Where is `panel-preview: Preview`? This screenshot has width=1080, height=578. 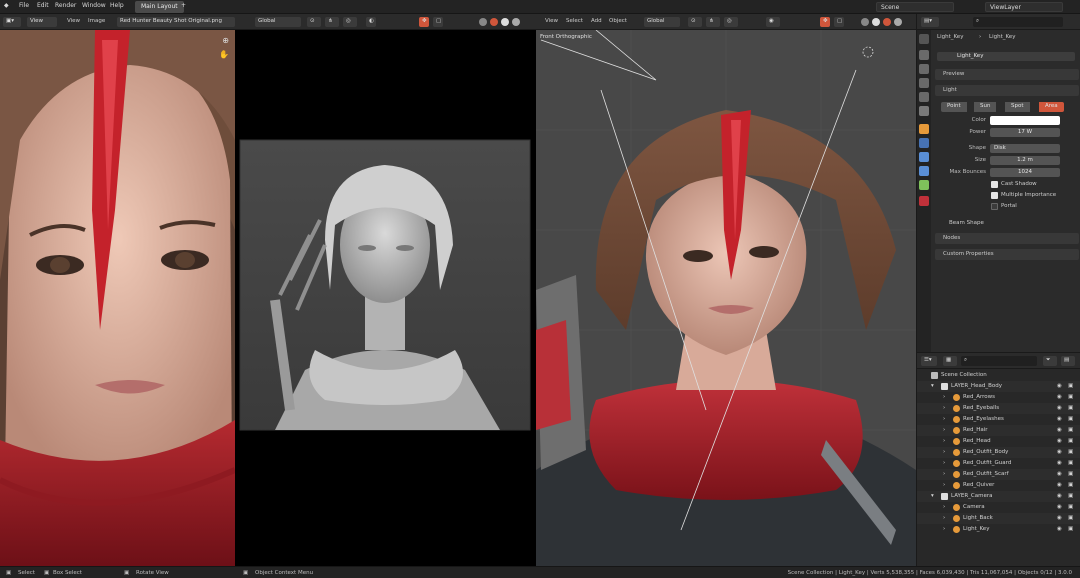 panel-preview: Preview is located at coordinates (1007, 74).